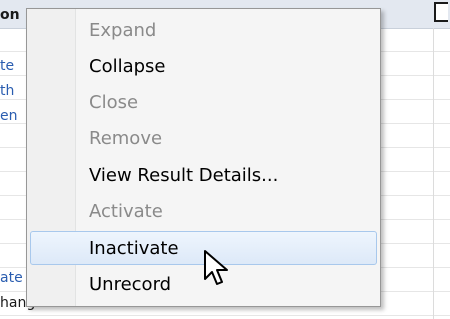 The height and width of the screenshot is (319, 450). What do you see at coordinates (130, 284) in the screenshot?
I see `menu-item-label: Unrecord` at bounding box center [130, 284].